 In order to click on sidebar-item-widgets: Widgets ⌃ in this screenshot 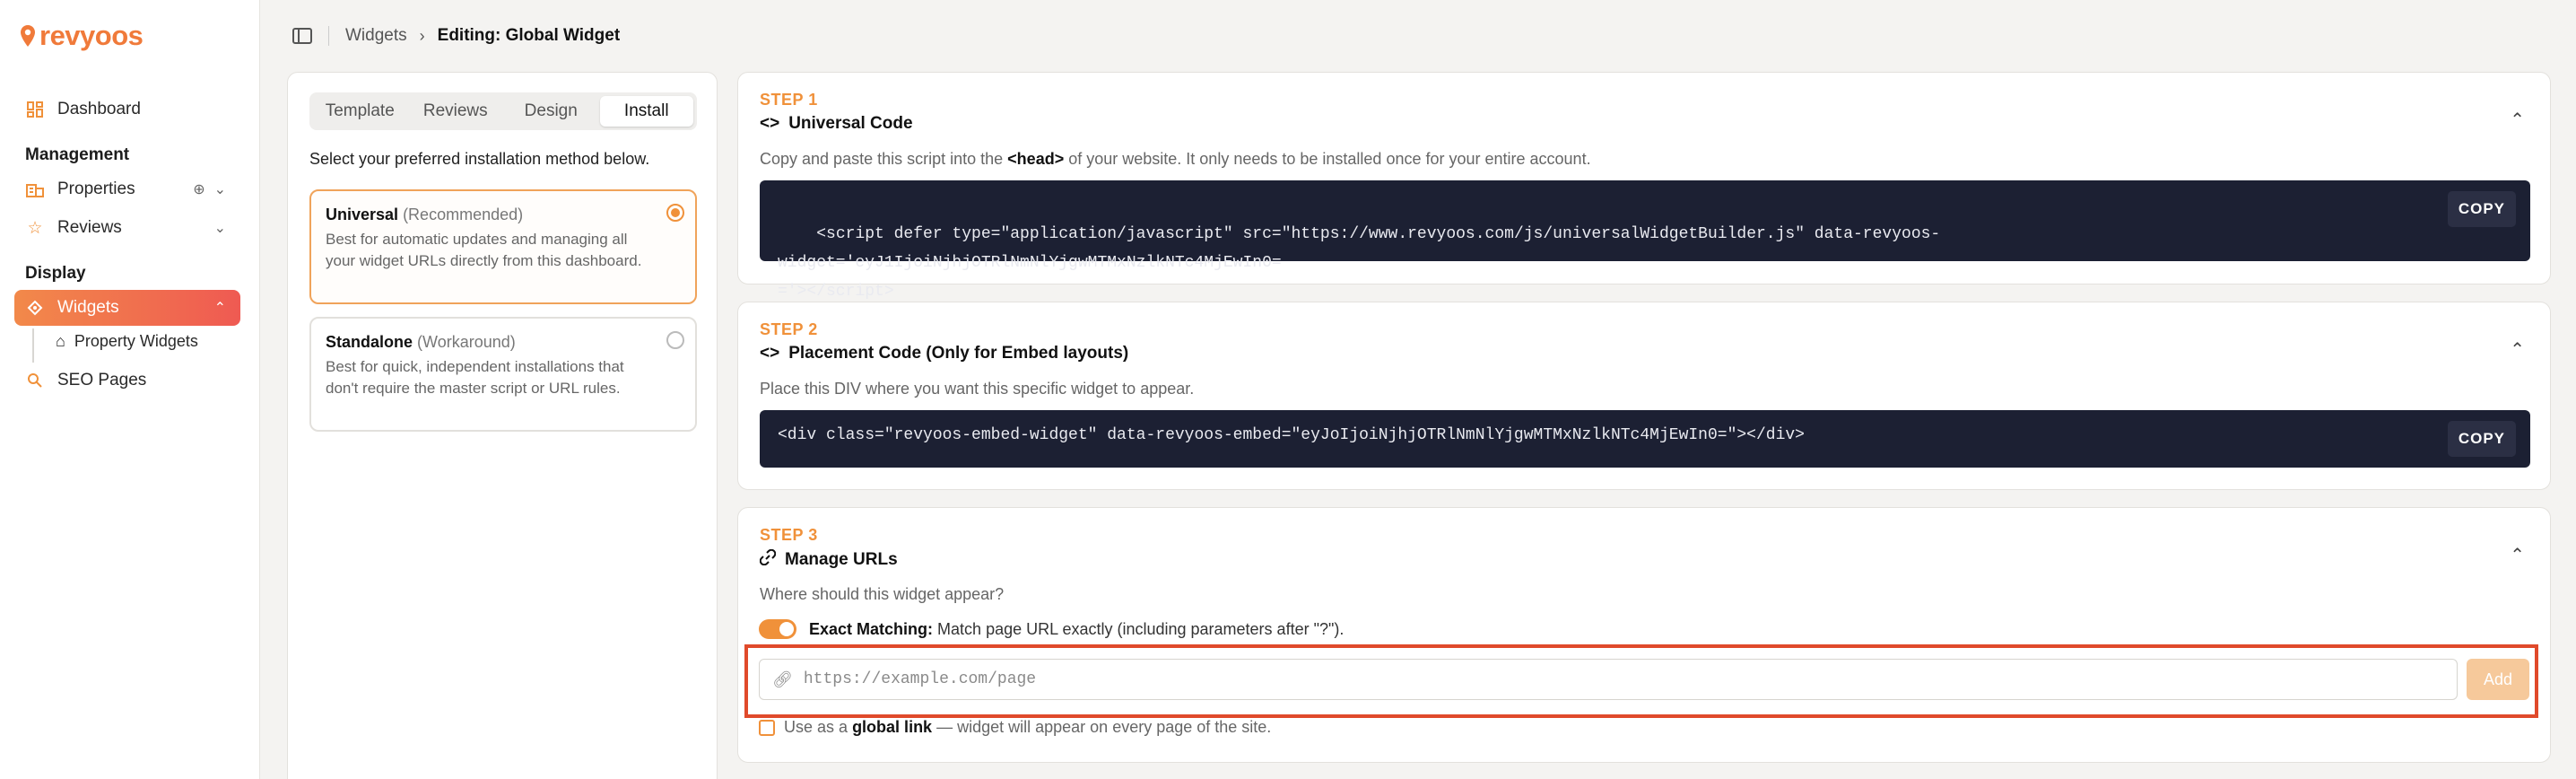, I will do `click(127, 308)`.